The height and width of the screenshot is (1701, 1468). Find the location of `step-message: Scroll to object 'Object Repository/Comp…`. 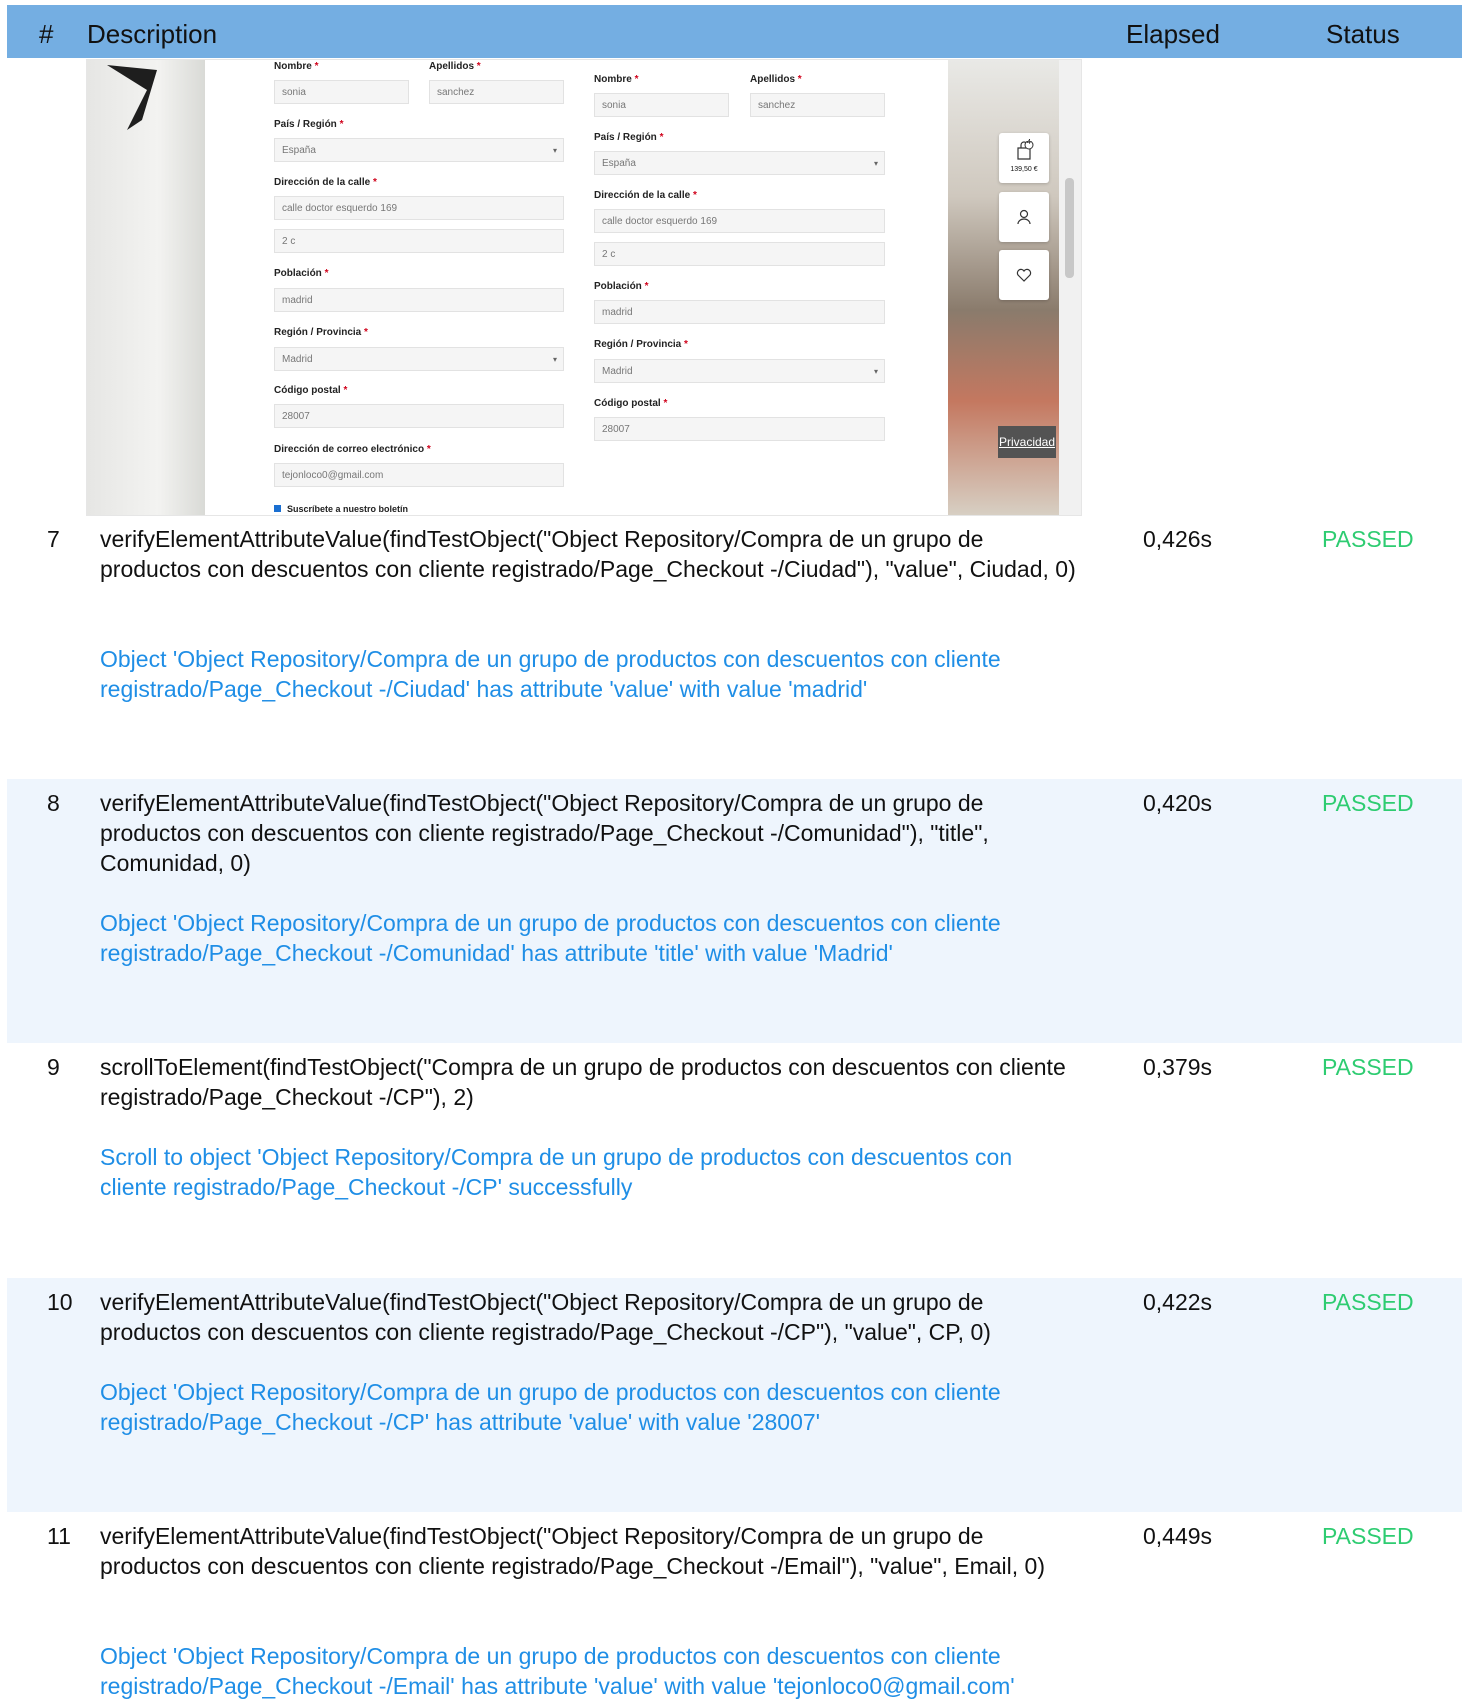

step-message: Scroll to object 'Object Repository/Comp… is located at coordinates (556, 1172).